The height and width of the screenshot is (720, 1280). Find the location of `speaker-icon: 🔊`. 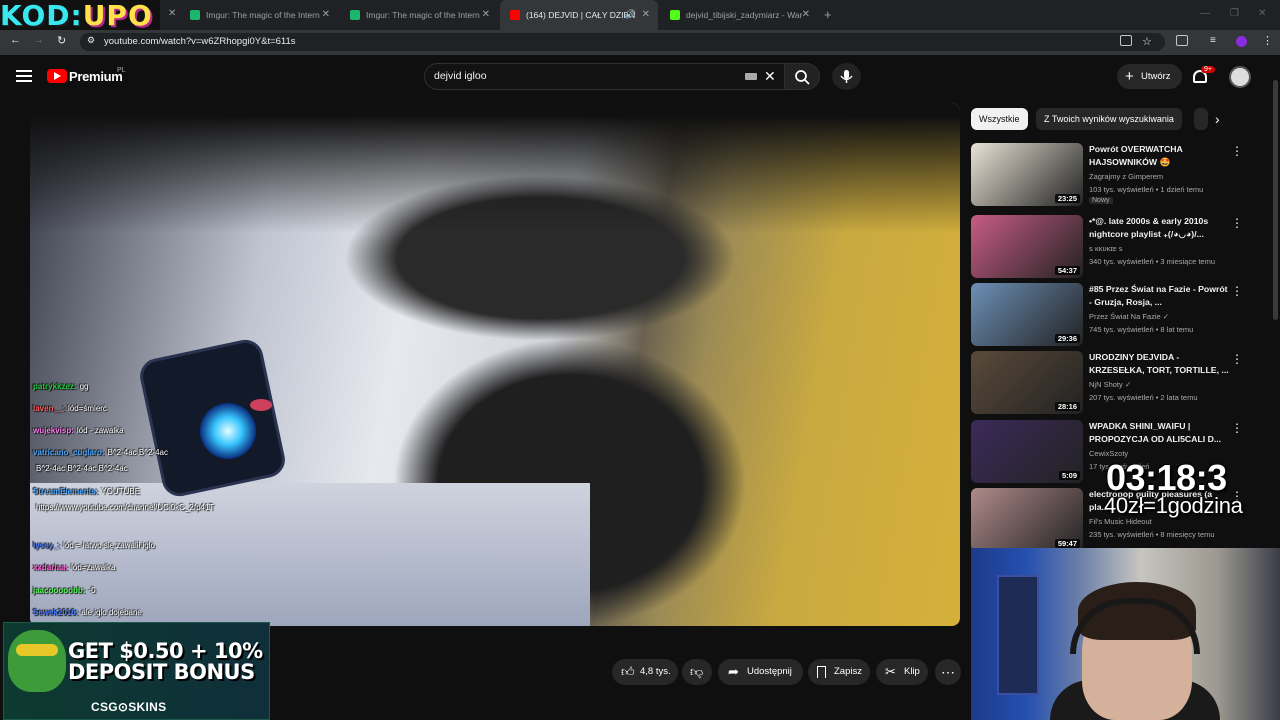

speaker-icon: 🔊 is located at coordinates (630, 14).